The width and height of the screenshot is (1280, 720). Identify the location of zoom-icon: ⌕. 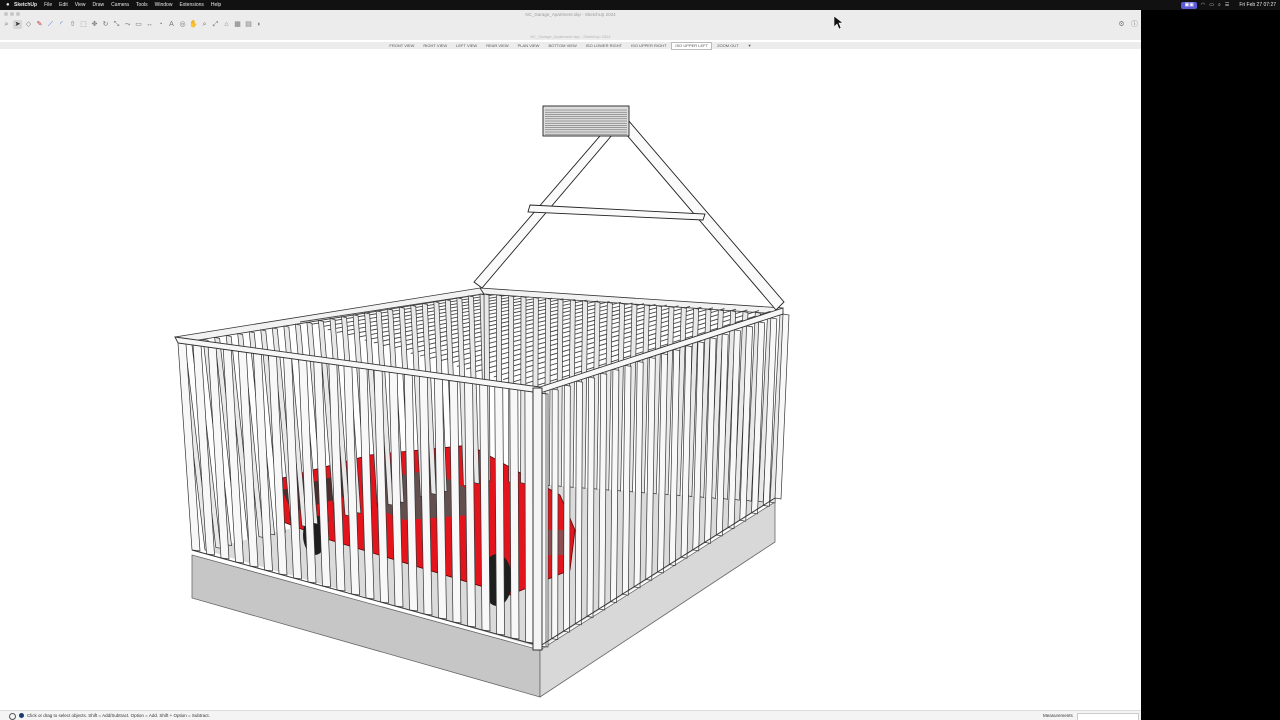
(204, 24).